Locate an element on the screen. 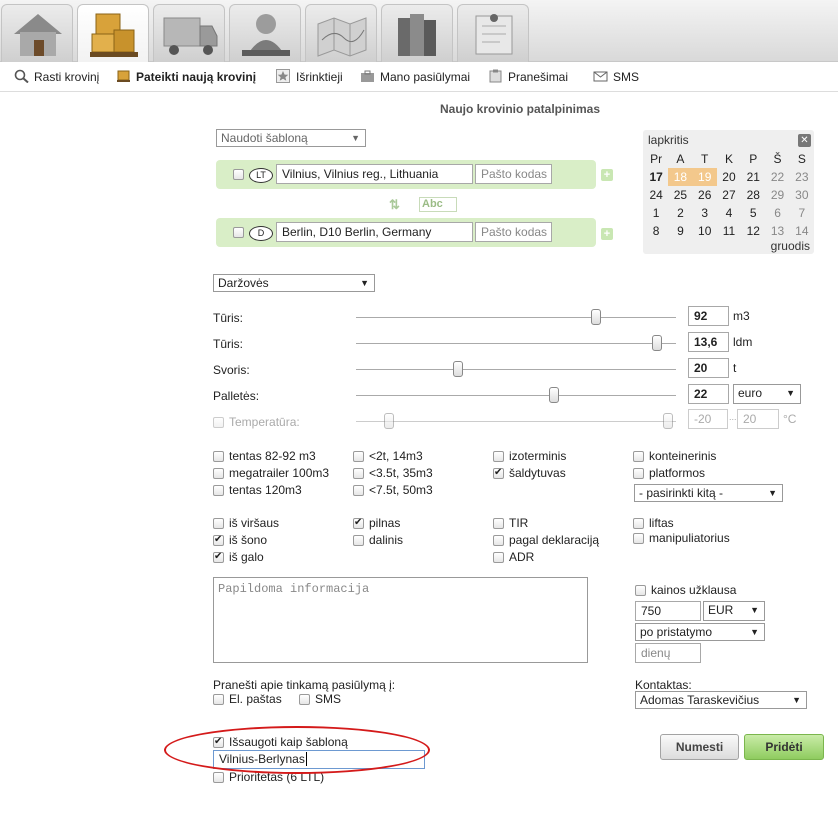 This screenshot has height=835, width=838. to-address-input: Berlin, D10 Berlin, Germany is located at coordinates (374, 232).